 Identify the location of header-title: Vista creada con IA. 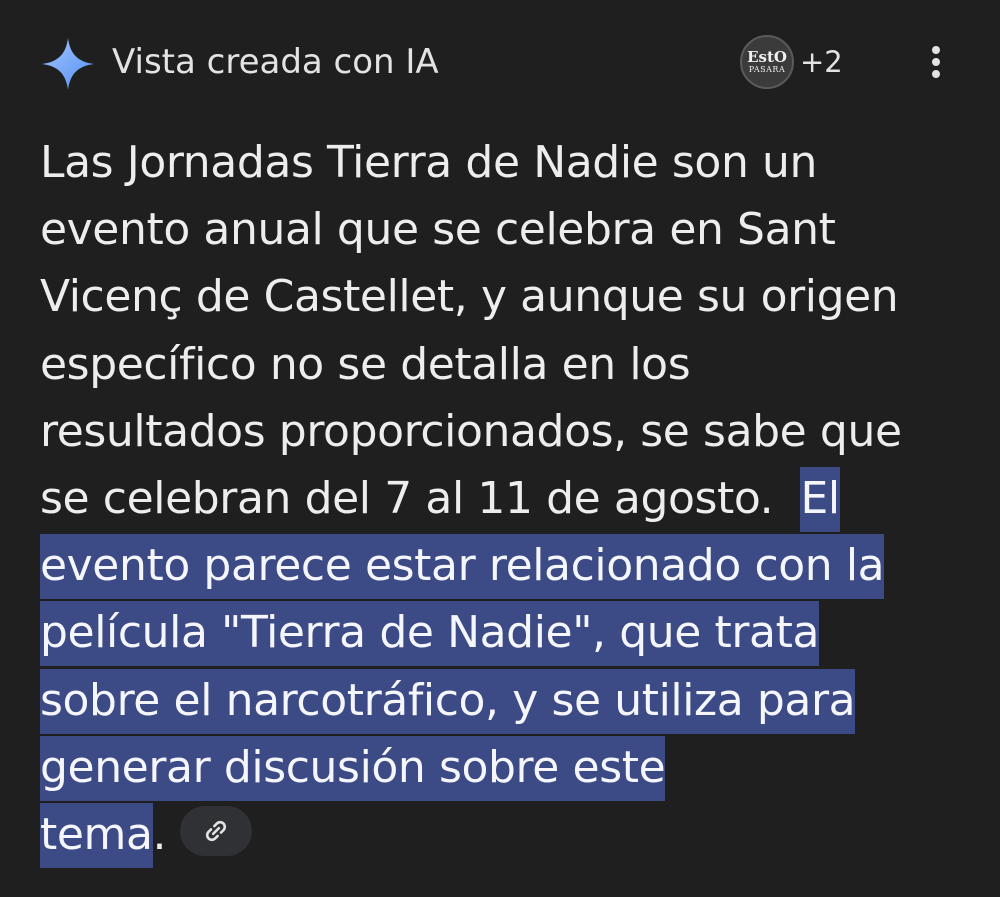
(275, 62).